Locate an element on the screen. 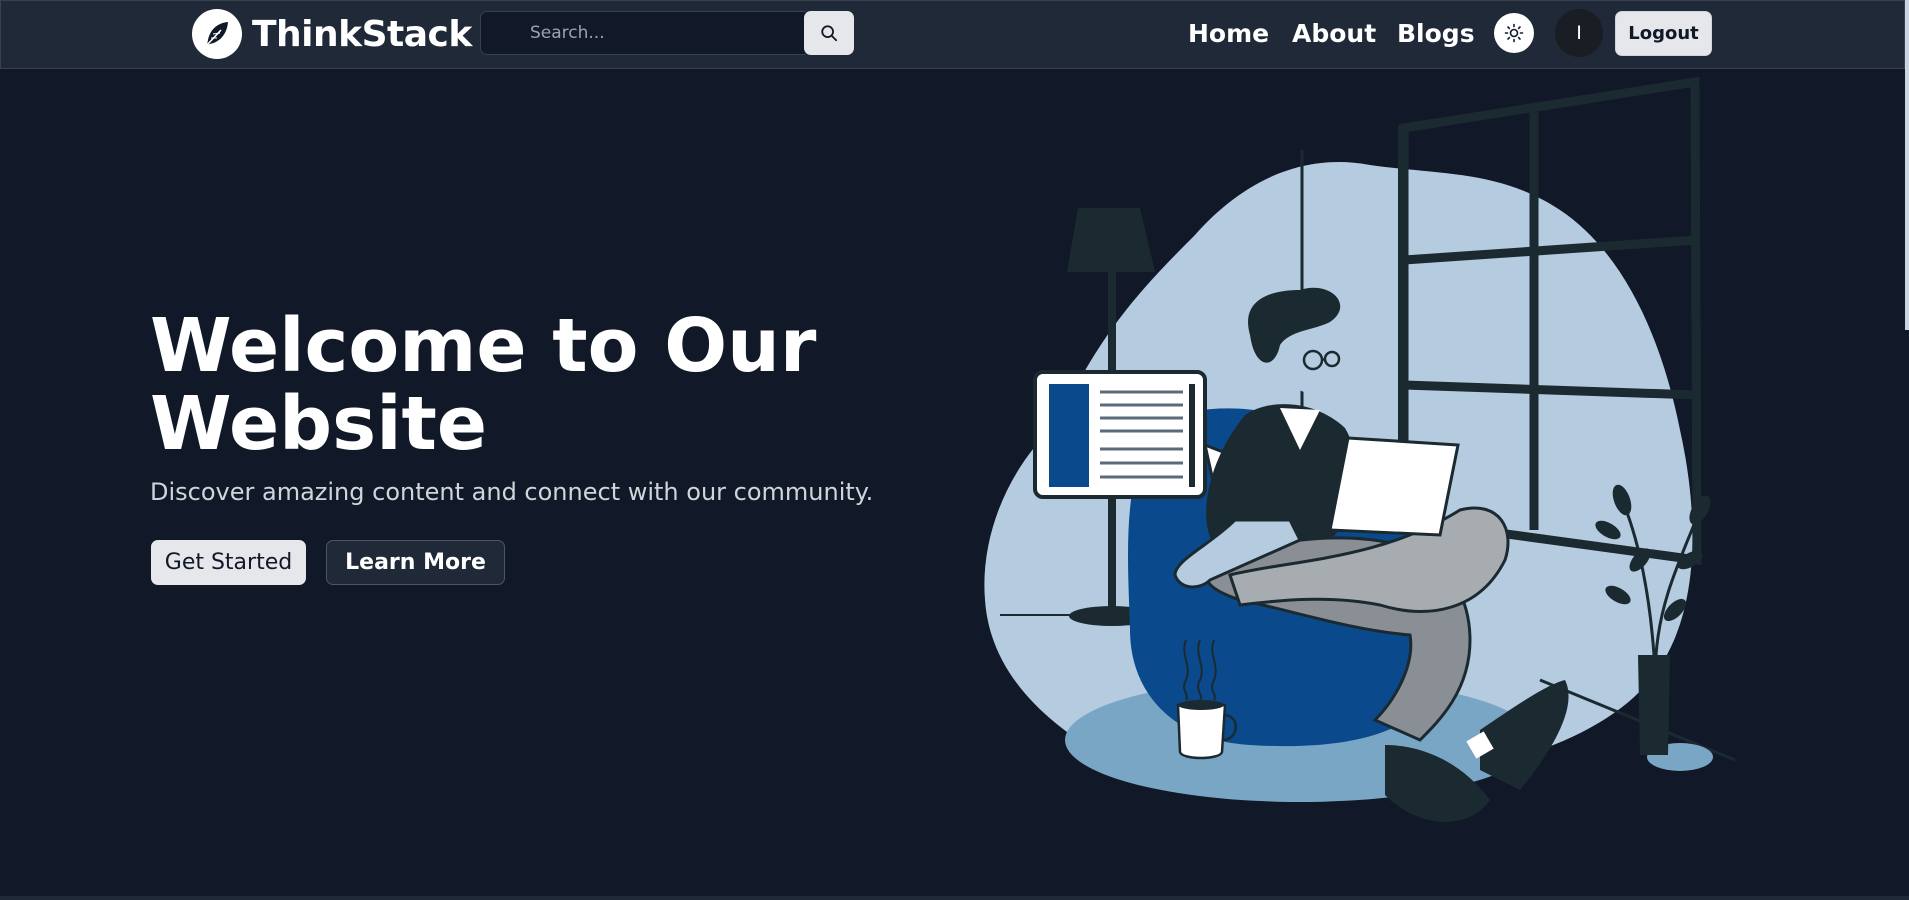 This screenshot has width=1909, height=900. nav-link-blogs: Blogs is located at coordinates (1436, 33).